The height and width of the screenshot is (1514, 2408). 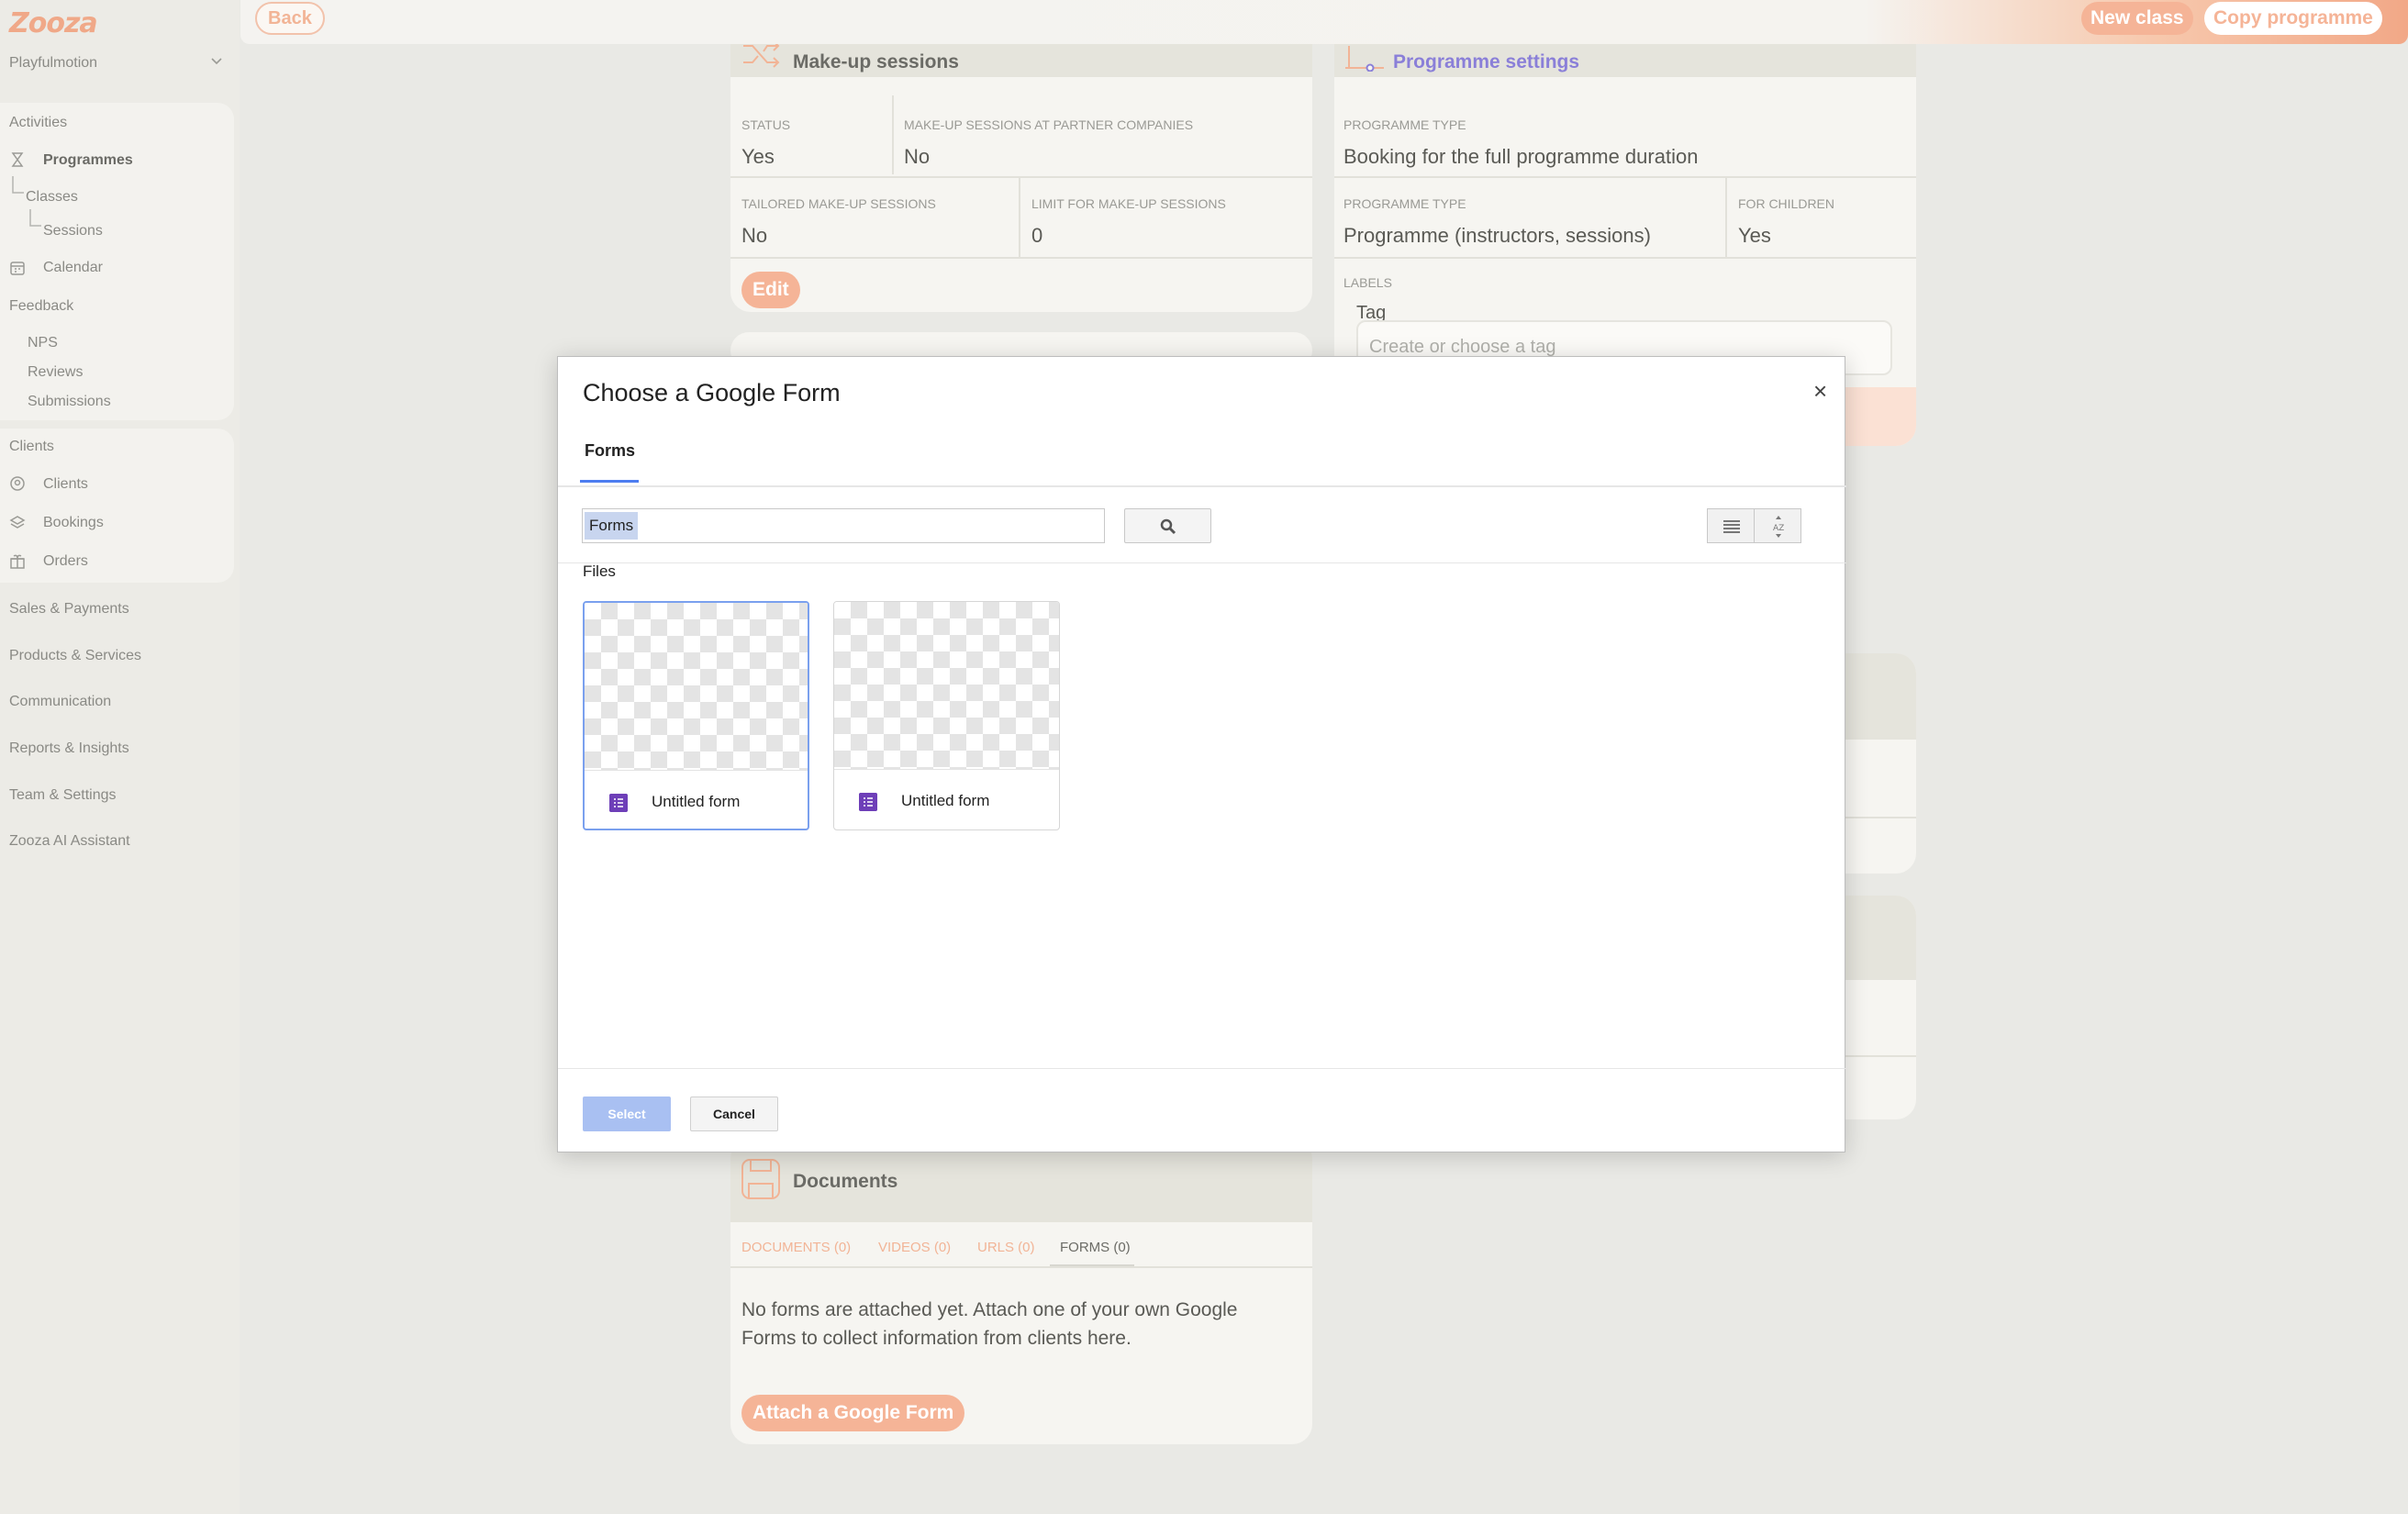 I want to click on tailored-label: TAILORED MAKE-UP SESSIONS, so click(x=839, y=204).